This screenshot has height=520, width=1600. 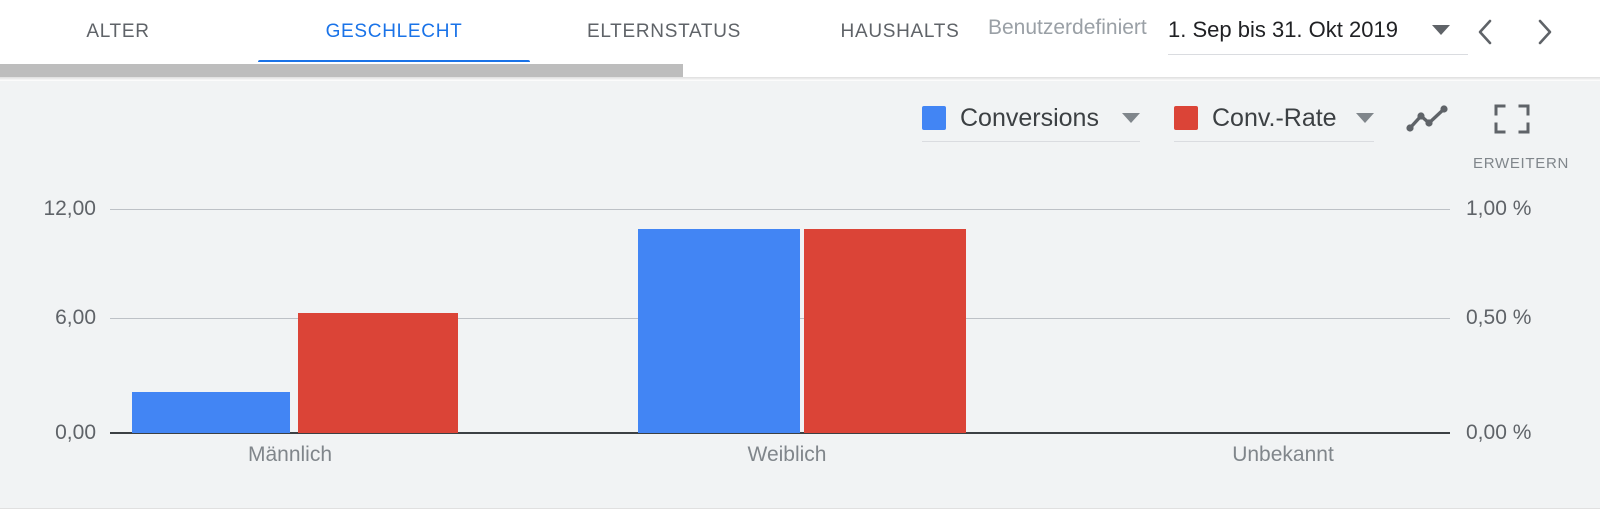 I want to click on tab-geschlecht-label: GESCHLECHT, so click(x=394, y=31).